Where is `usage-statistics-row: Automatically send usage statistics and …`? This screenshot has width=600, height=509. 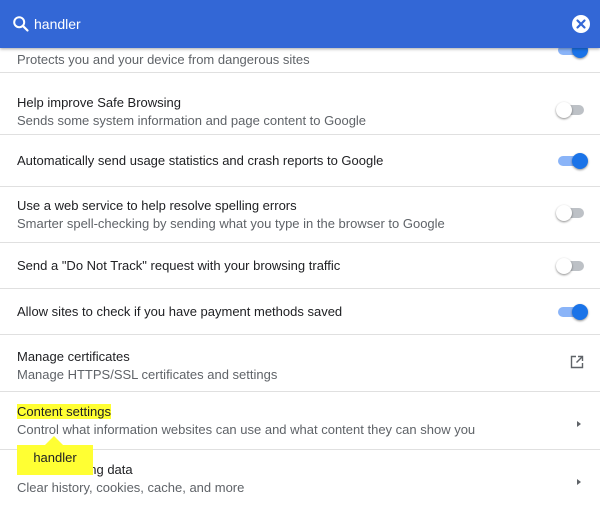 usage-statistics-row: Automatically send usage statistics and … is located at coordinates (300, 160).